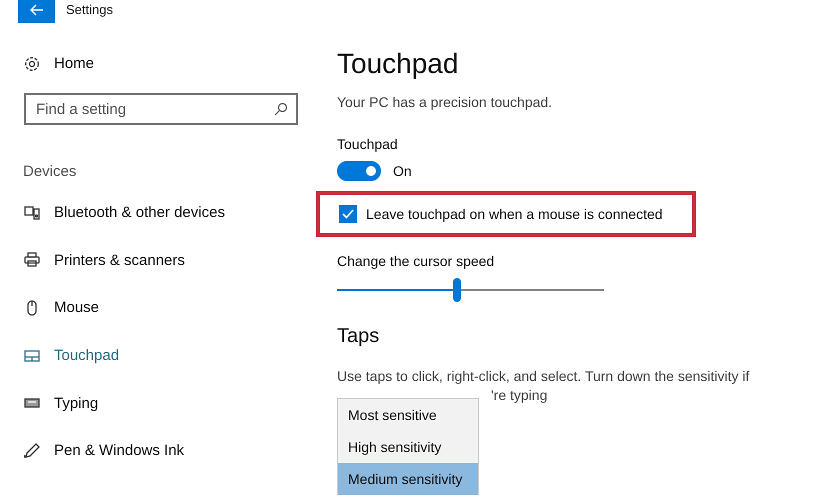 The height and width of the screenshot is (500, 840). Describe the element at coordinates (161, 109) in the screenshot. I see `search-field: Find a setting` at that location.